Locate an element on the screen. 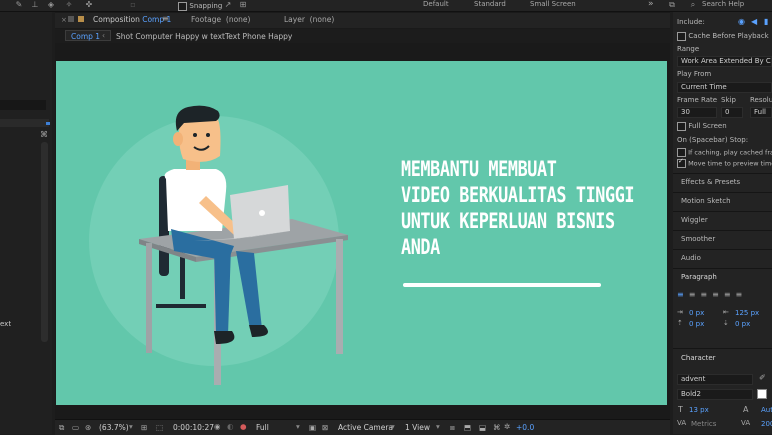  font-style-dropdown: Bold2 is located at coordinates (715, 394).